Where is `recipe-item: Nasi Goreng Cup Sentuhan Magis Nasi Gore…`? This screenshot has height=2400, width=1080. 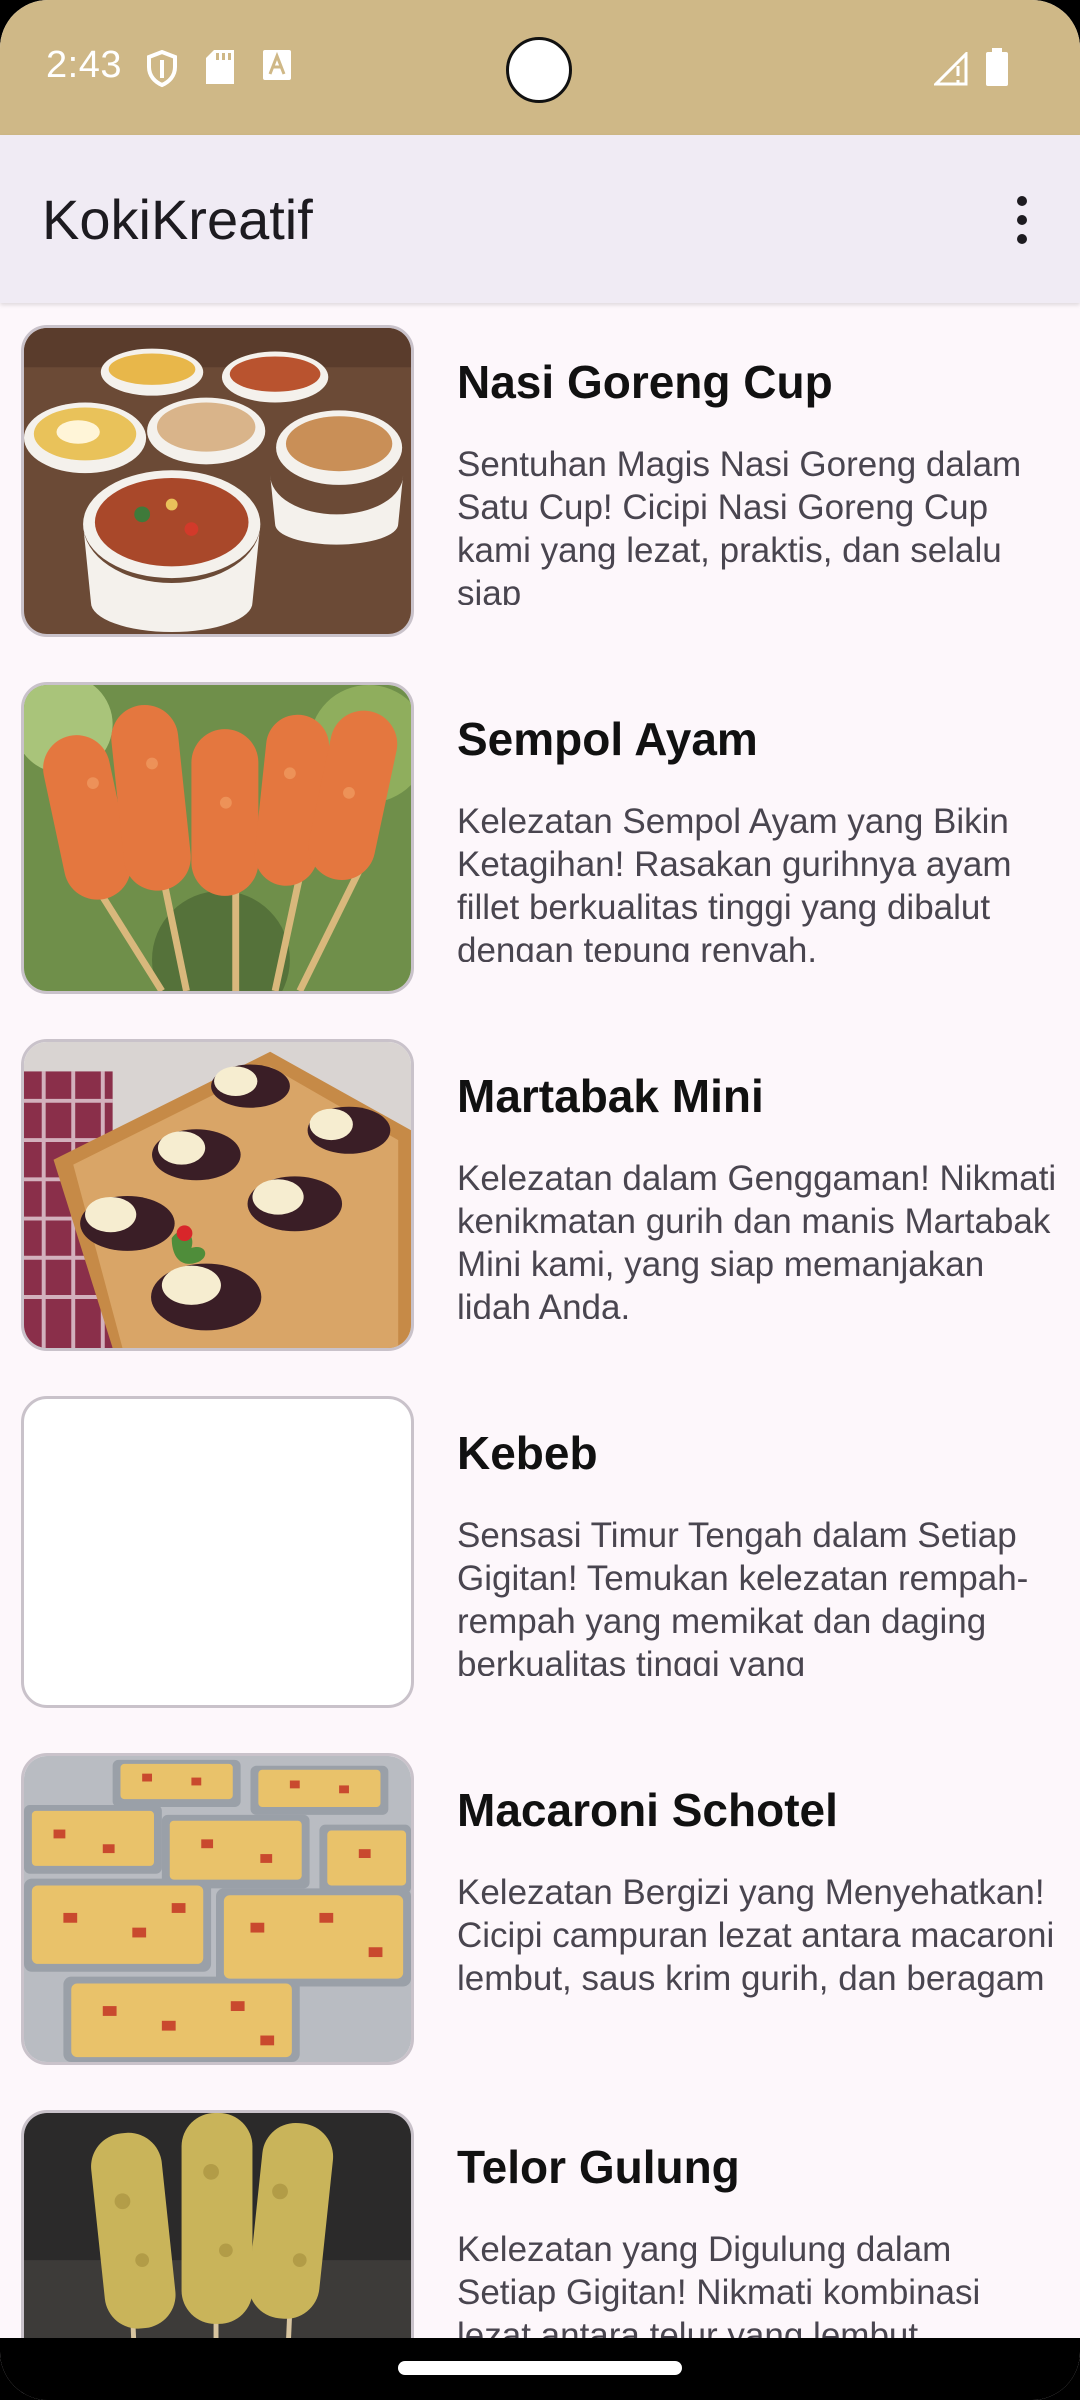 recipe-item: Nasi Goreng Cup Sentuhan Magis Nasi Gore… is located at coordinates (540, 481).